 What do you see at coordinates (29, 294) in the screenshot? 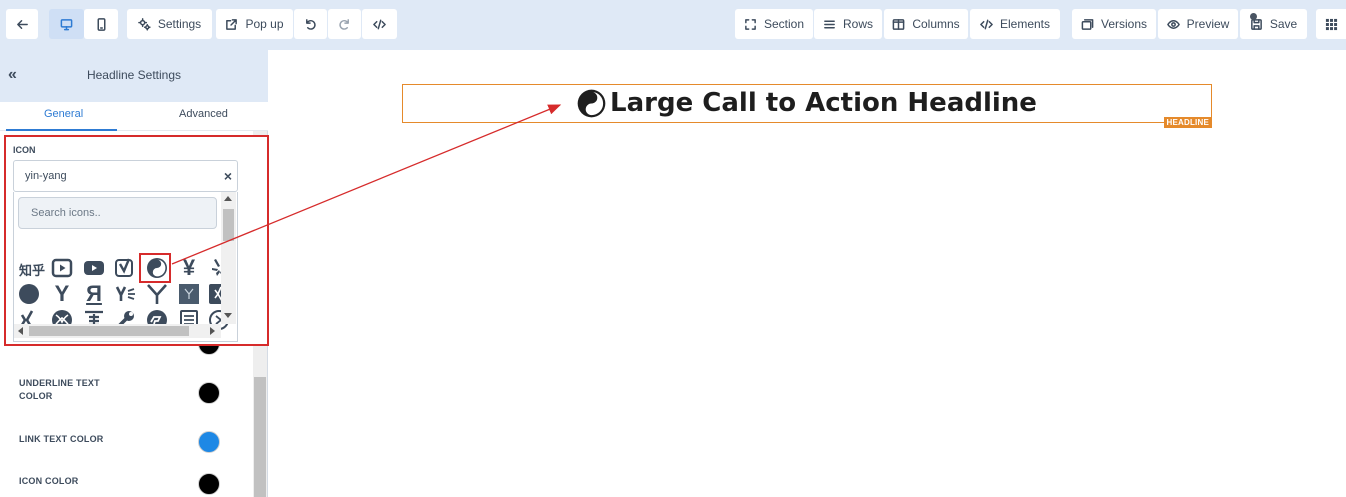
I see `circle-icon` at bounding box center [29, 294].